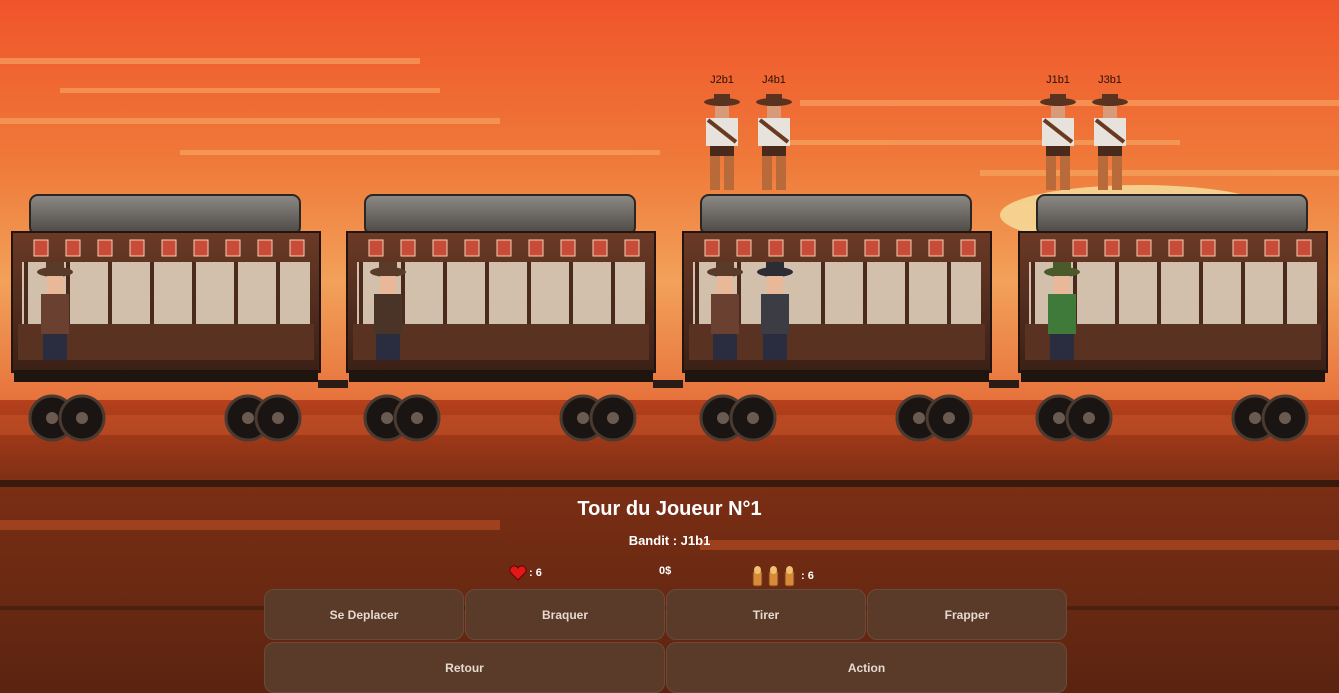 This screenshot has width=1339, height=693. Describe the element at coordinates (464, 667) in the screenshot. I see `back-button: Retour` at that location.